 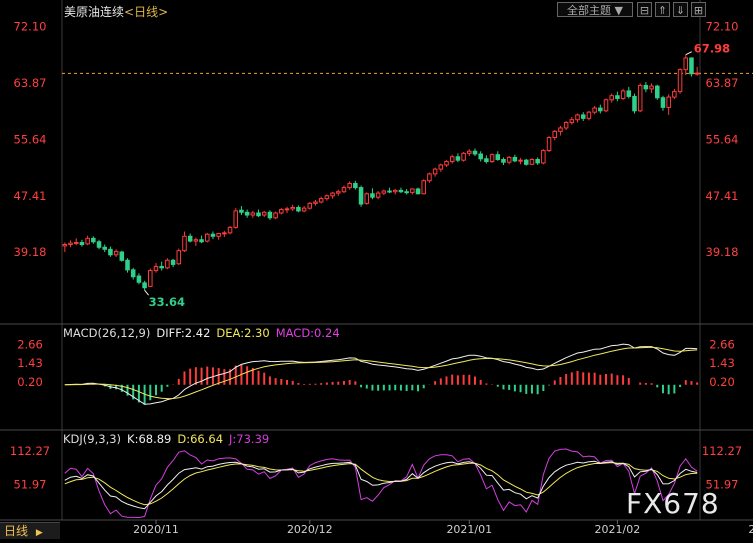 What do you see at coordinates (307, 333) in the screenshot?
I see `macd-value: MACD:0.24` at bounding box center [307, 333].